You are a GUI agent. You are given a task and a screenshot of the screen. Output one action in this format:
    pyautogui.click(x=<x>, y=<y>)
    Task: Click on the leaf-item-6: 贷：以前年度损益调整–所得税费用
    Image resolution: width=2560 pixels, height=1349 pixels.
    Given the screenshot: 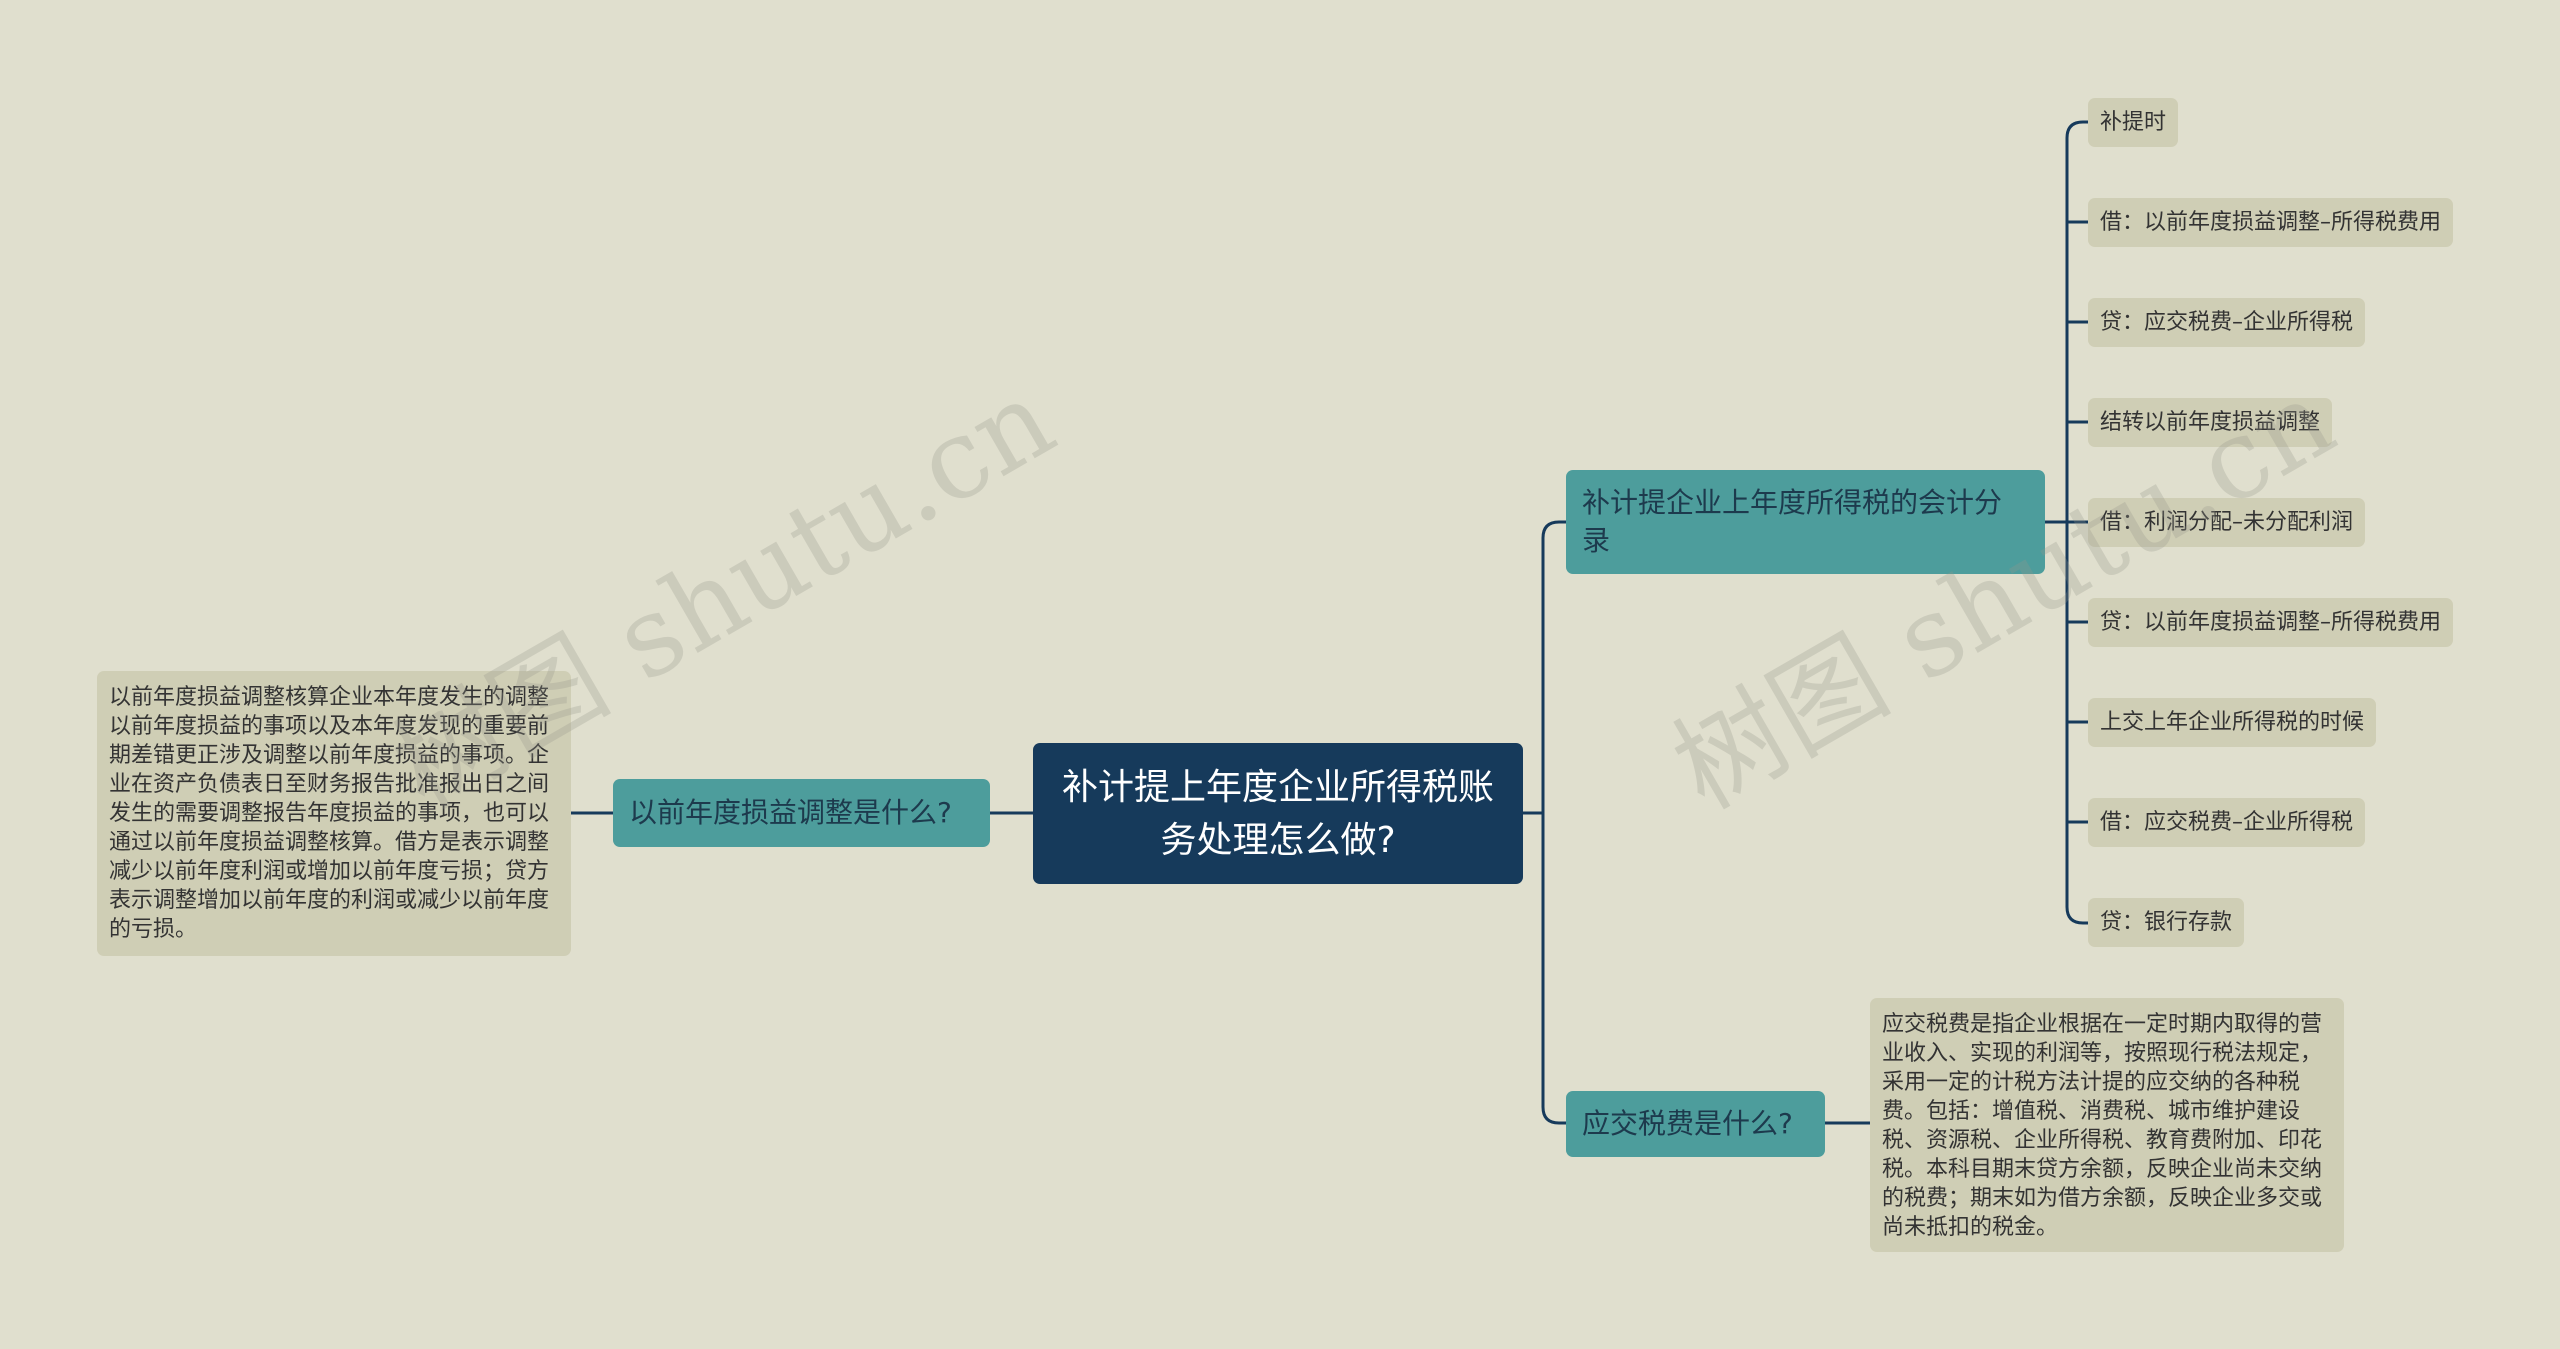 What is the action you would take?
    pyautogui.click(x=2271, y=622)
    